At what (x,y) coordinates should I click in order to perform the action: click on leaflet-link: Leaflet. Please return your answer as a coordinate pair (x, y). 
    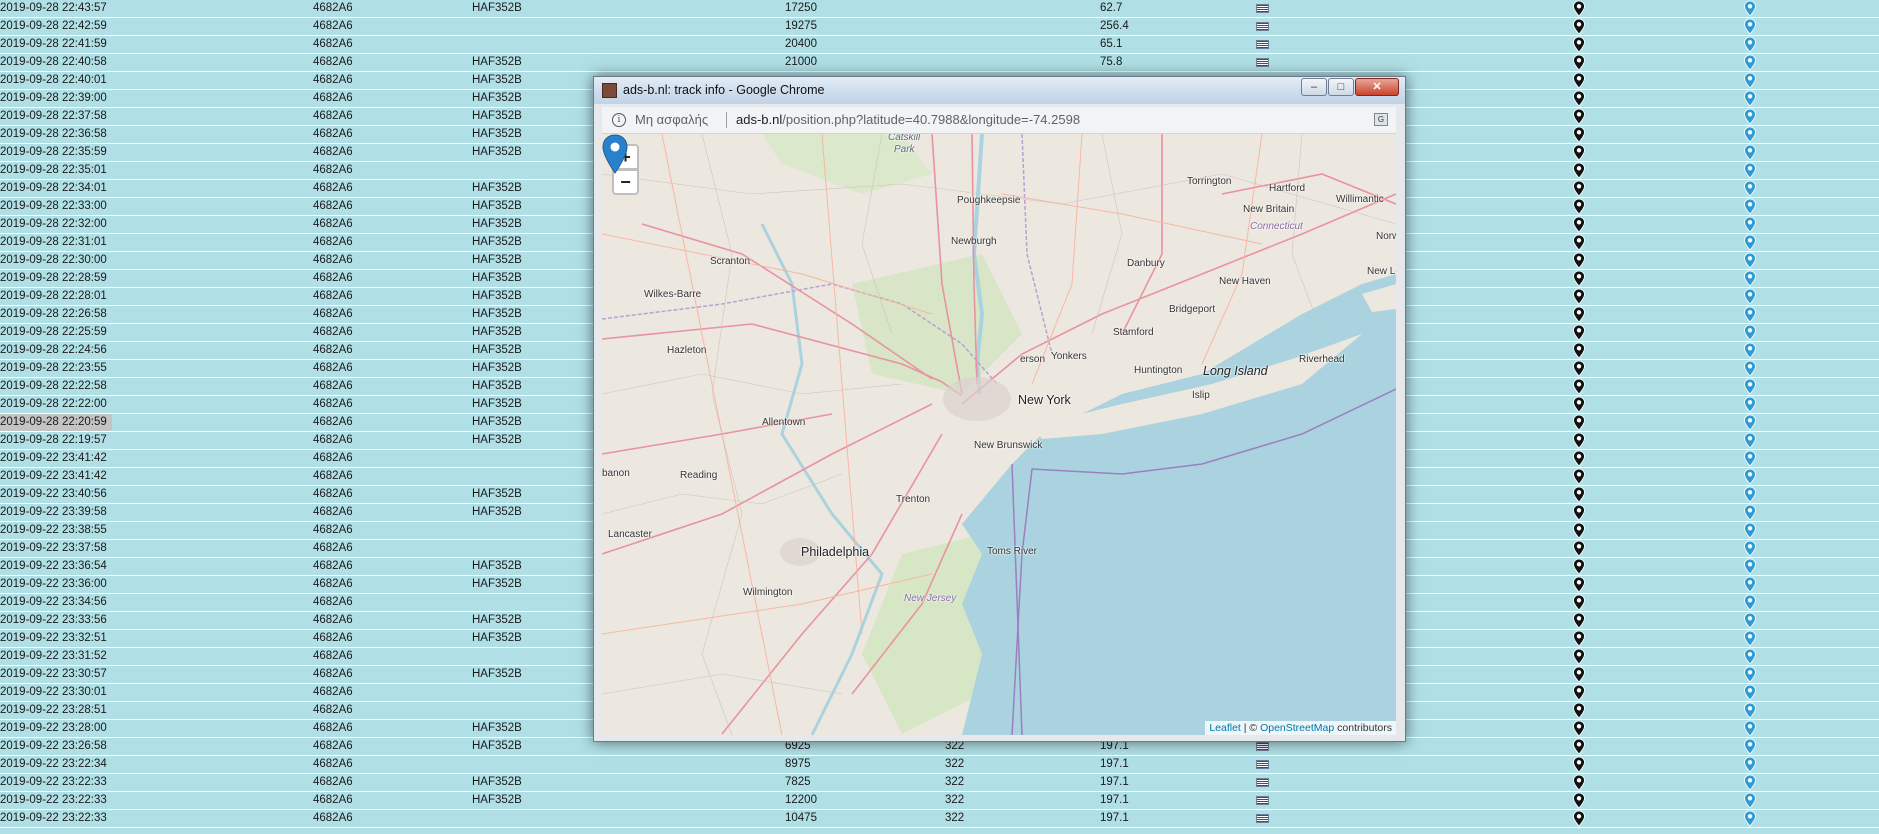
    Looking at the image, I should click on (1225, 728).